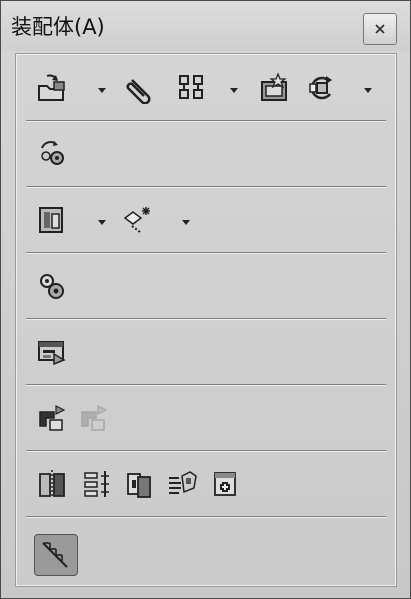 The width and height of the screenshot is (411, 599). What do you see at coordinates (58, 27) in the screenshot?
I see `window-title: 装配体(A)` at bounding box center [58, 27].